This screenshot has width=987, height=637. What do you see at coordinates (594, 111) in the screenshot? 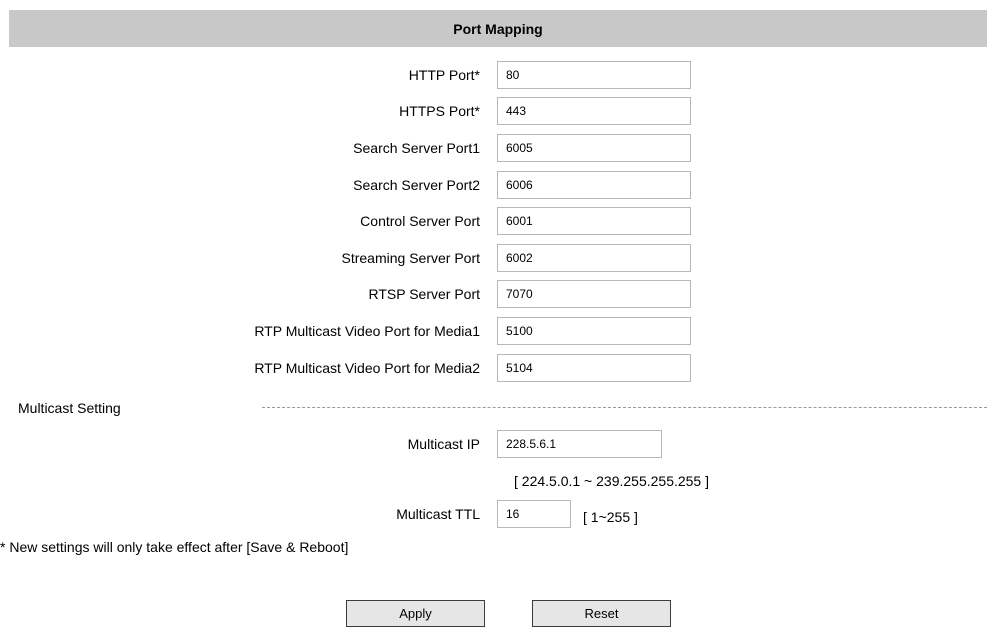
I see `https-port-input` at bounding box center [594, 111].